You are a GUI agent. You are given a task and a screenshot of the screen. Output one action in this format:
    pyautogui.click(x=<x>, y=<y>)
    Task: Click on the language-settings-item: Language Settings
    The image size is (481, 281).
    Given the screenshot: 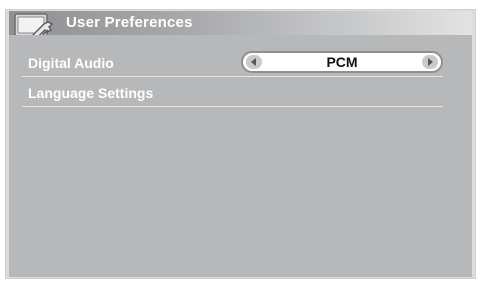 What is the action you would take?
    pyautogui.click(x=90, y=93)
    